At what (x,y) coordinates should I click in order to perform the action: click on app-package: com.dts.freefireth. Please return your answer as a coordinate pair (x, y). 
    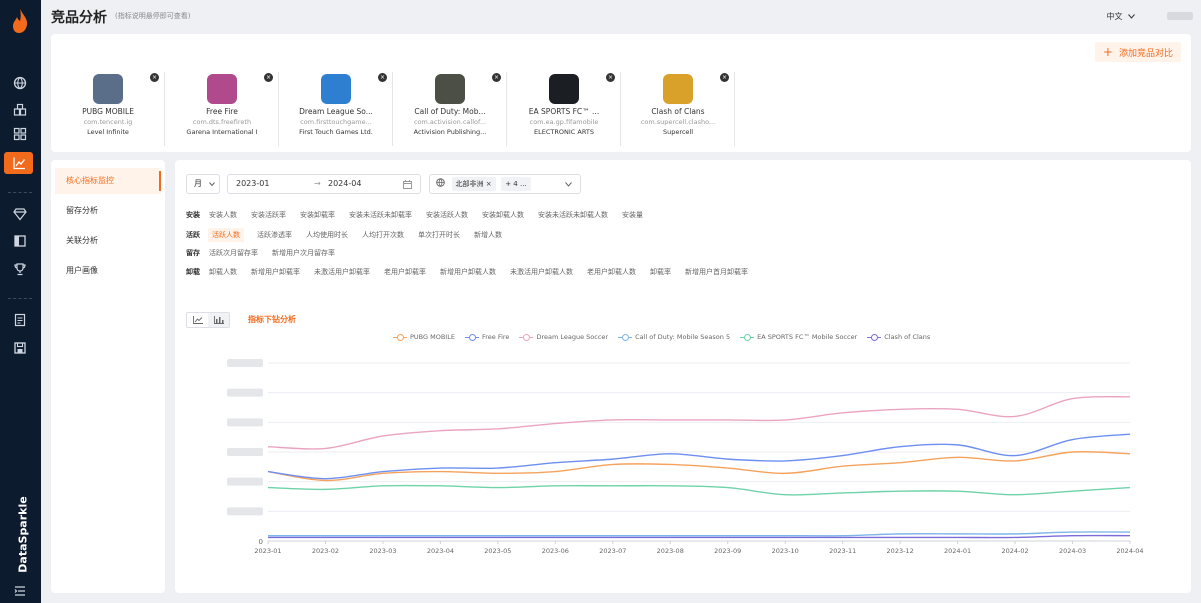
    Looking at the image, I should click on (222, 122).